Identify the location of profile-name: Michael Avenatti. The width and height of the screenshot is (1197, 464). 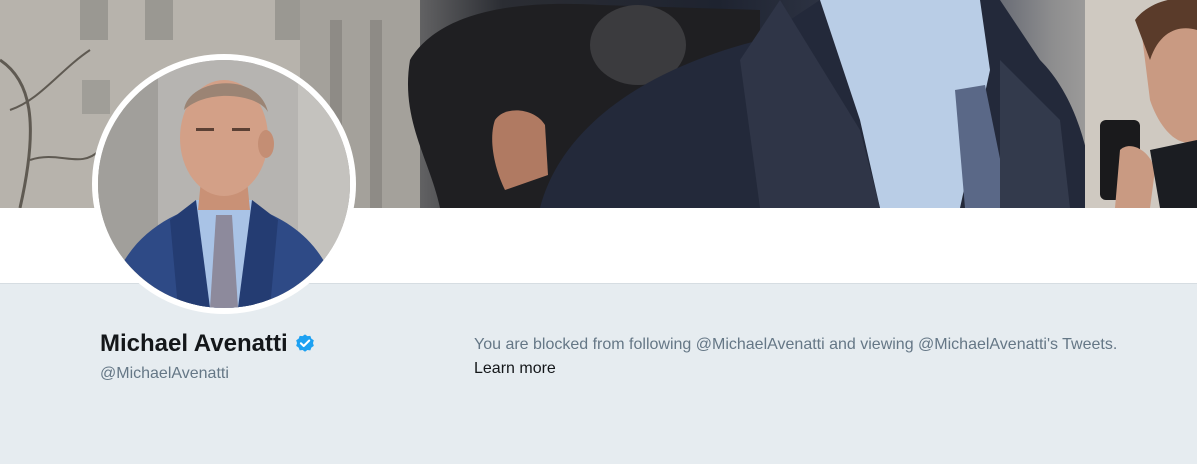
(194, 344).